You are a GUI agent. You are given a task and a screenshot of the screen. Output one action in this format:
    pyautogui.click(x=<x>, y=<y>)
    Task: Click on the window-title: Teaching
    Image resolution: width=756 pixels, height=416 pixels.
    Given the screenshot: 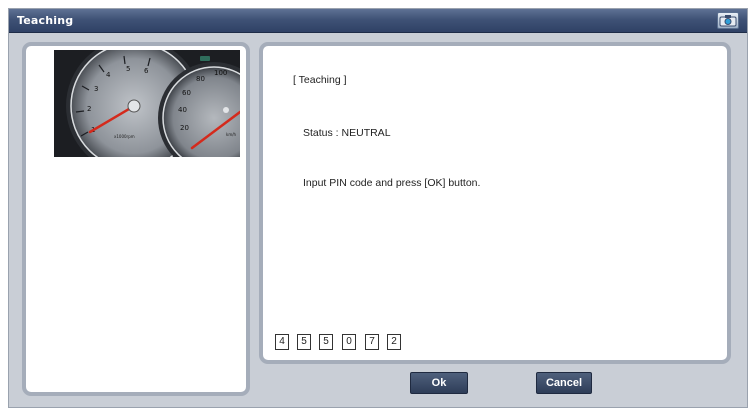 What is the action you would take?
    pyautogui.click(x=45, y=20)
    